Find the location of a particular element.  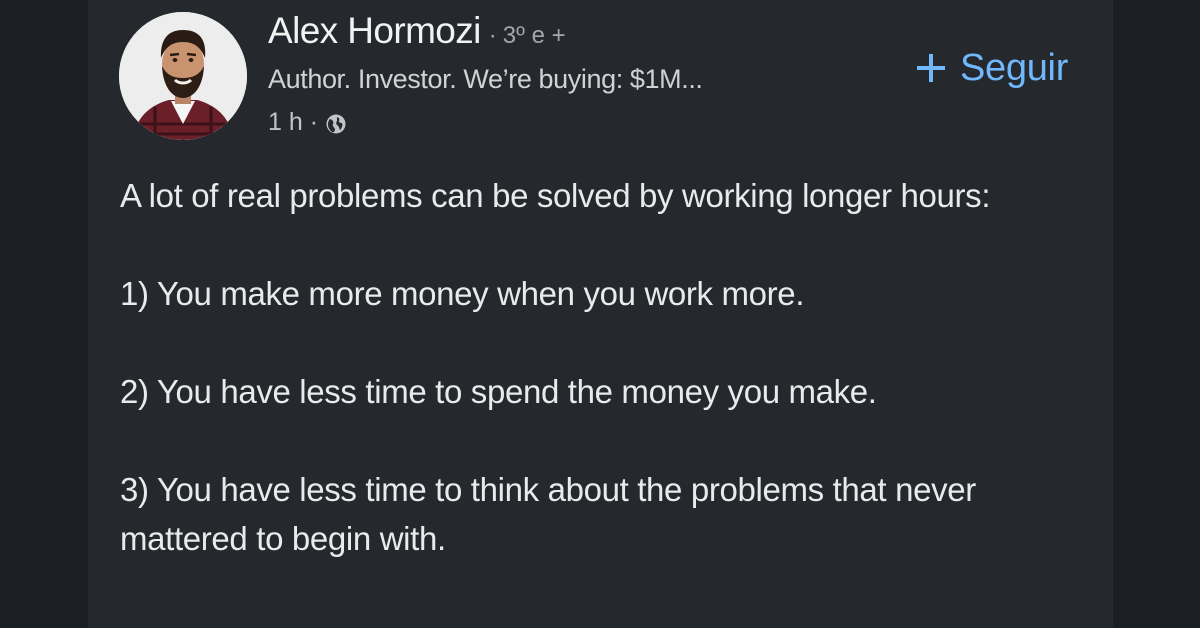

follow-button: Seguir is located at coordinates (992, 68).